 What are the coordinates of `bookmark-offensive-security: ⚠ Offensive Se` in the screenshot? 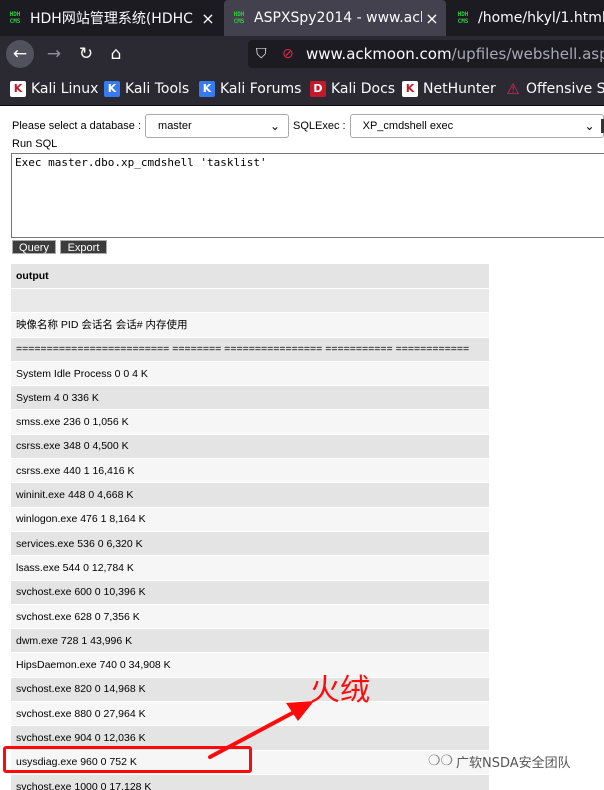 It's located at (554, 89).